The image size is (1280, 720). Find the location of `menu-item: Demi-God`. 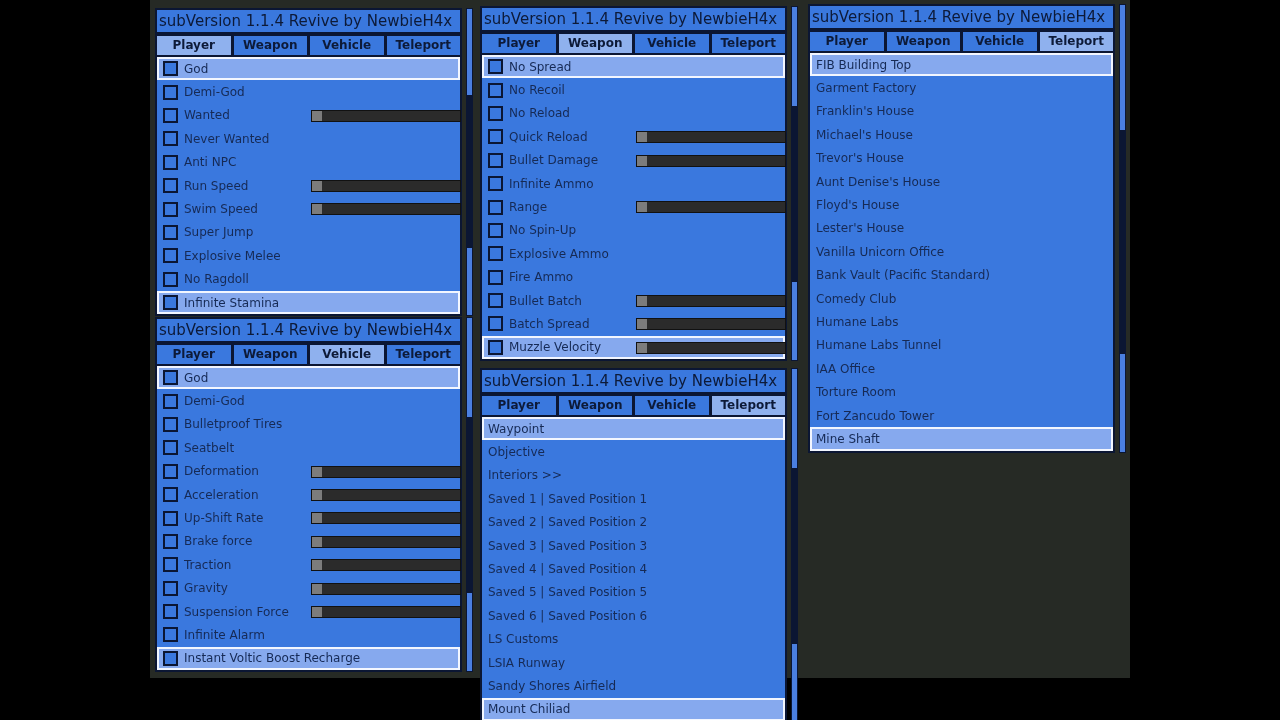

menu-item: Demi-God is located at coordinates (308, 92).